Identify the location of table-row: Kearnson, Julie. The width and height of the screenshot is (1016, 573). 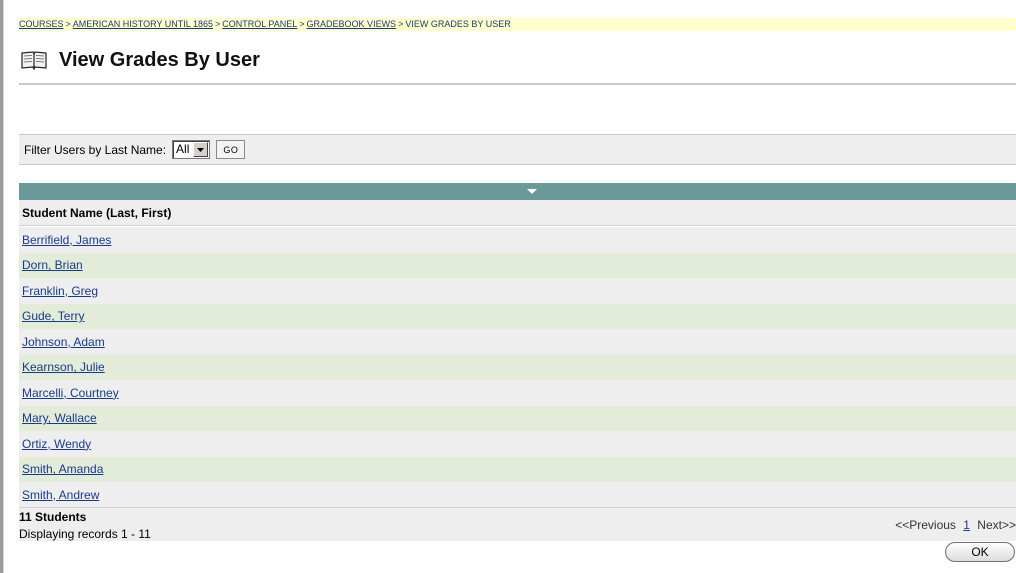
(517, 367).